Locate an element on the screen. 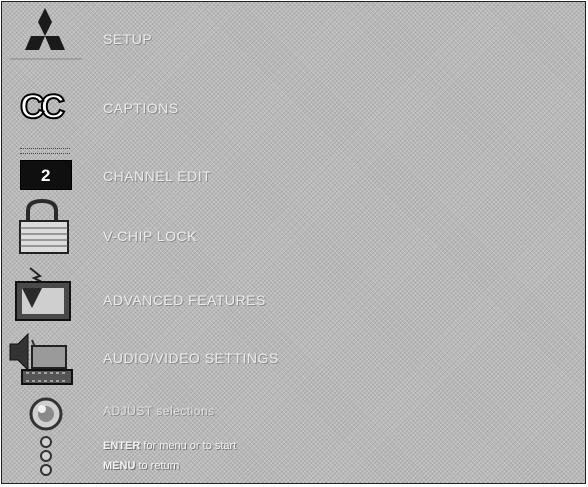 The width and height of the screenshot is (588, 487). menu-key-label: MENU is located at coordinates (119, 466).